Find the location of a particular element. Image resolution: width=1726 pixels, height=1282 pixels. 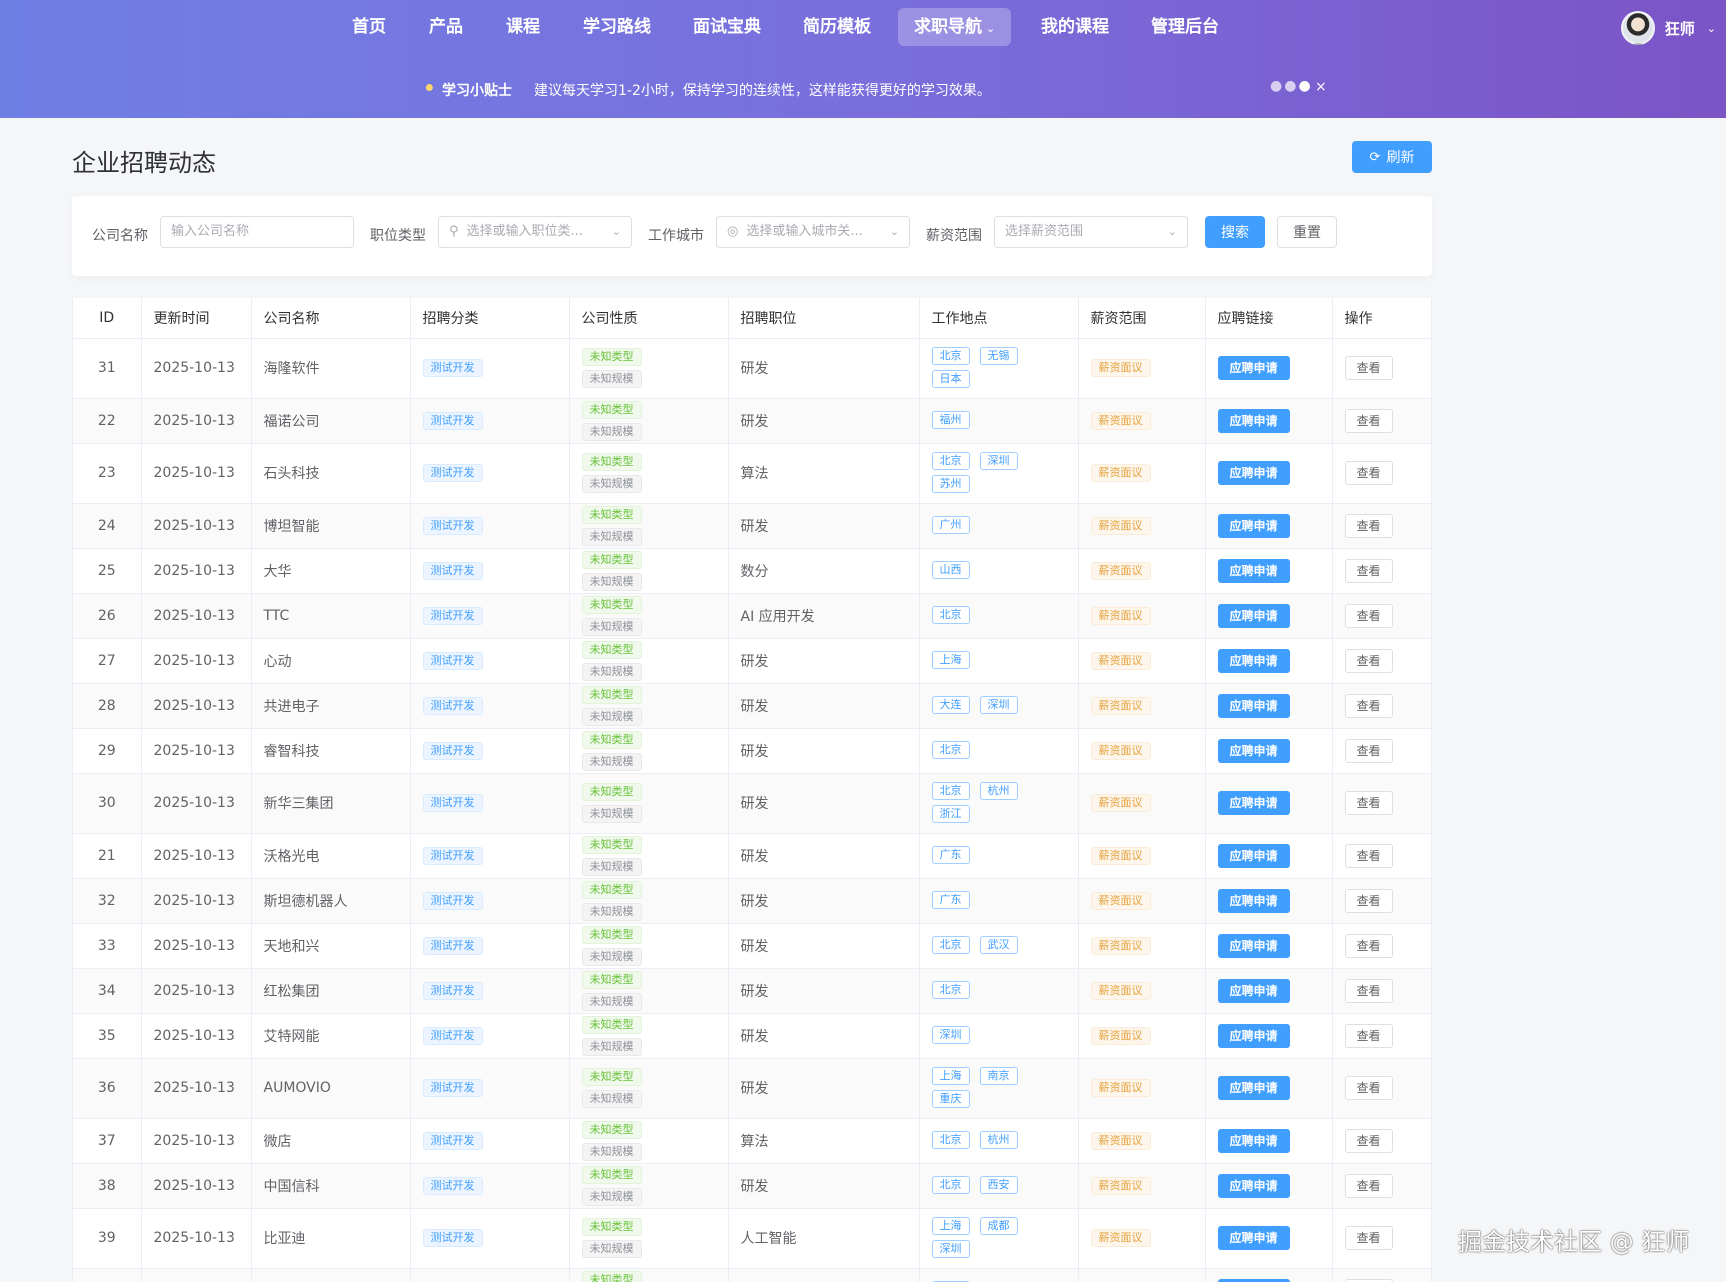

nav-job-navigation: 求职导航 ⌄ is located at coordinates (955, 27).